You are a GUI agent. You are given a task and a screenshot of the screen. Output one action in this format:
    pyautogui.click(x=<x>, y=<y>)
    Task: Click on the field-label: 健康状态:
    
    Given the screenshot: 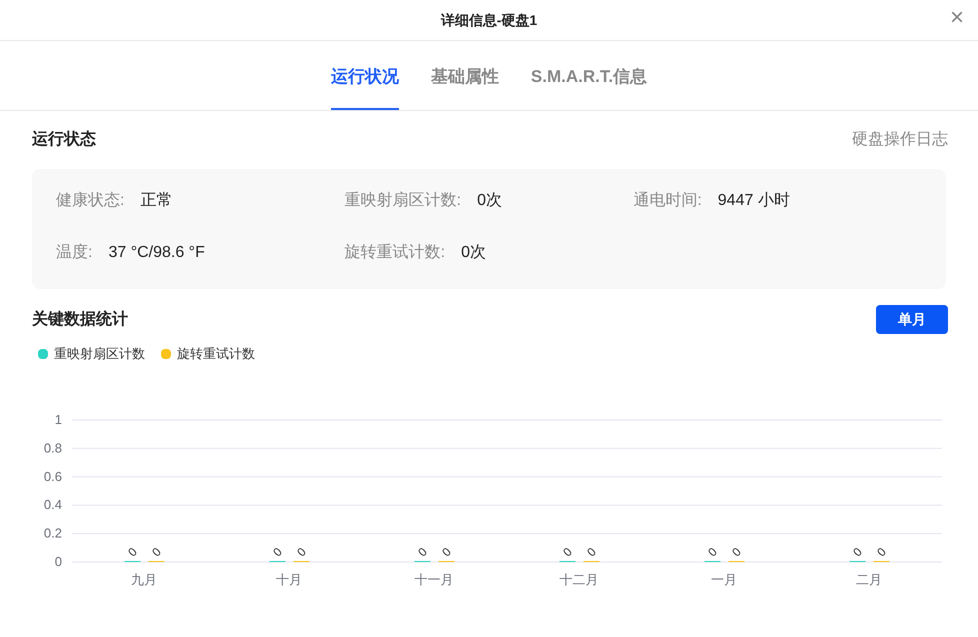 What is the action you would take?
    pyautogui.click(x=90, y=200)
    